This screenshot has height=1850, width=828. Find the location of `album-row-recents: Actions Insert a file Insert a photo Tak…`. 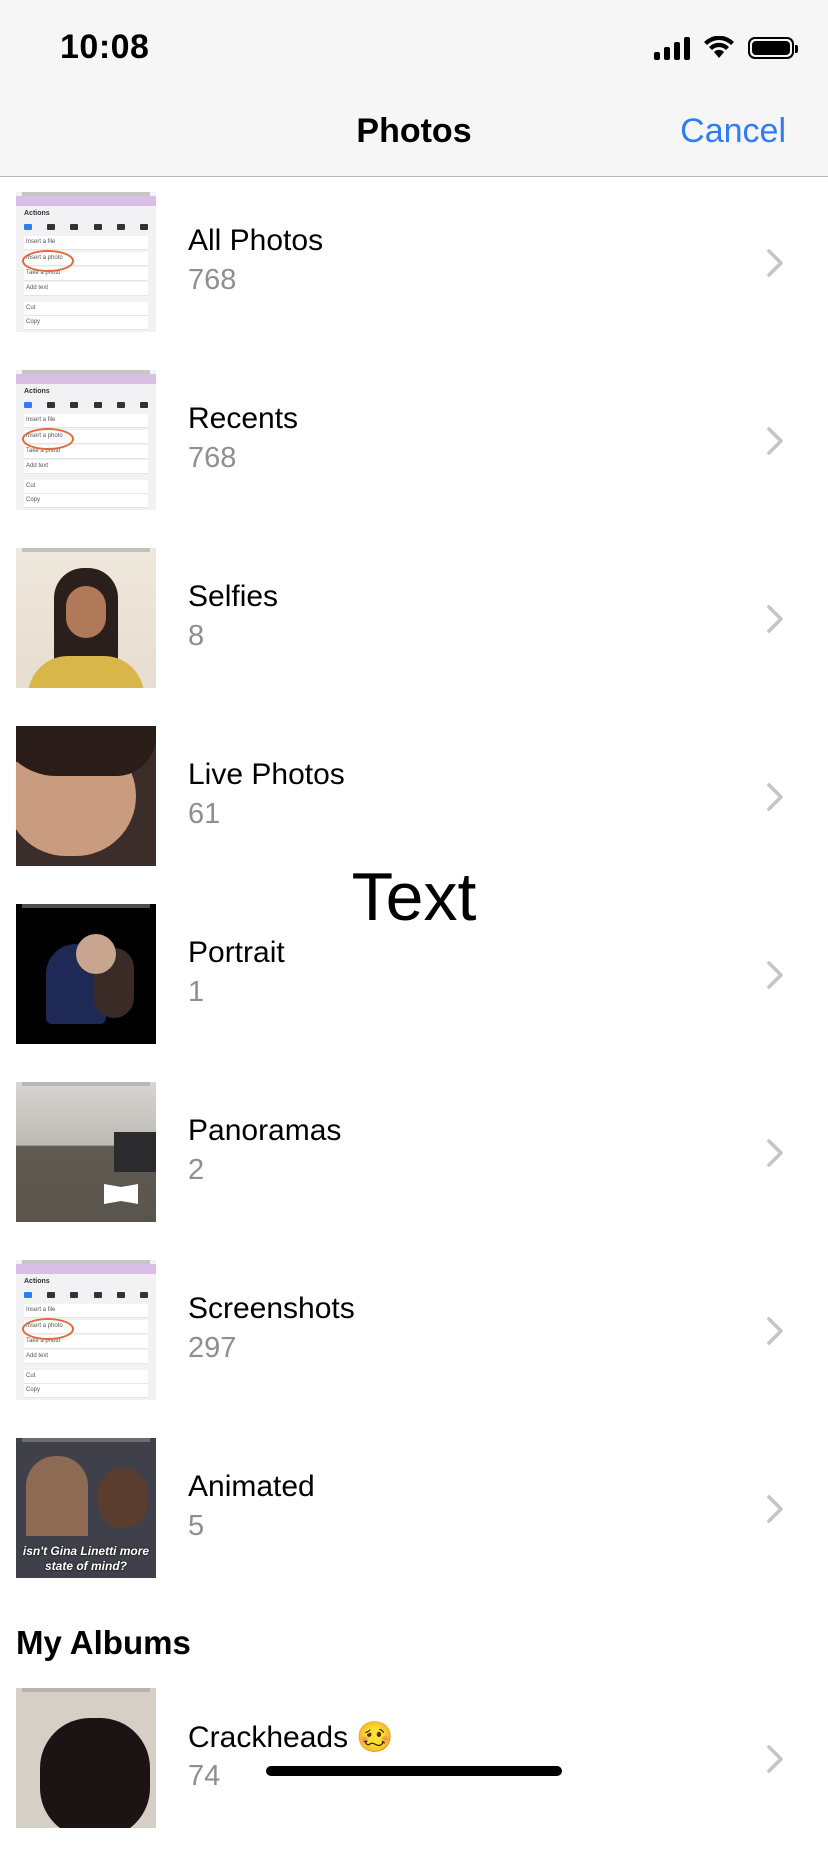

album-row-recents: Actions Insert a file Insert a photo Tak… is located at coordinates (414, 443).